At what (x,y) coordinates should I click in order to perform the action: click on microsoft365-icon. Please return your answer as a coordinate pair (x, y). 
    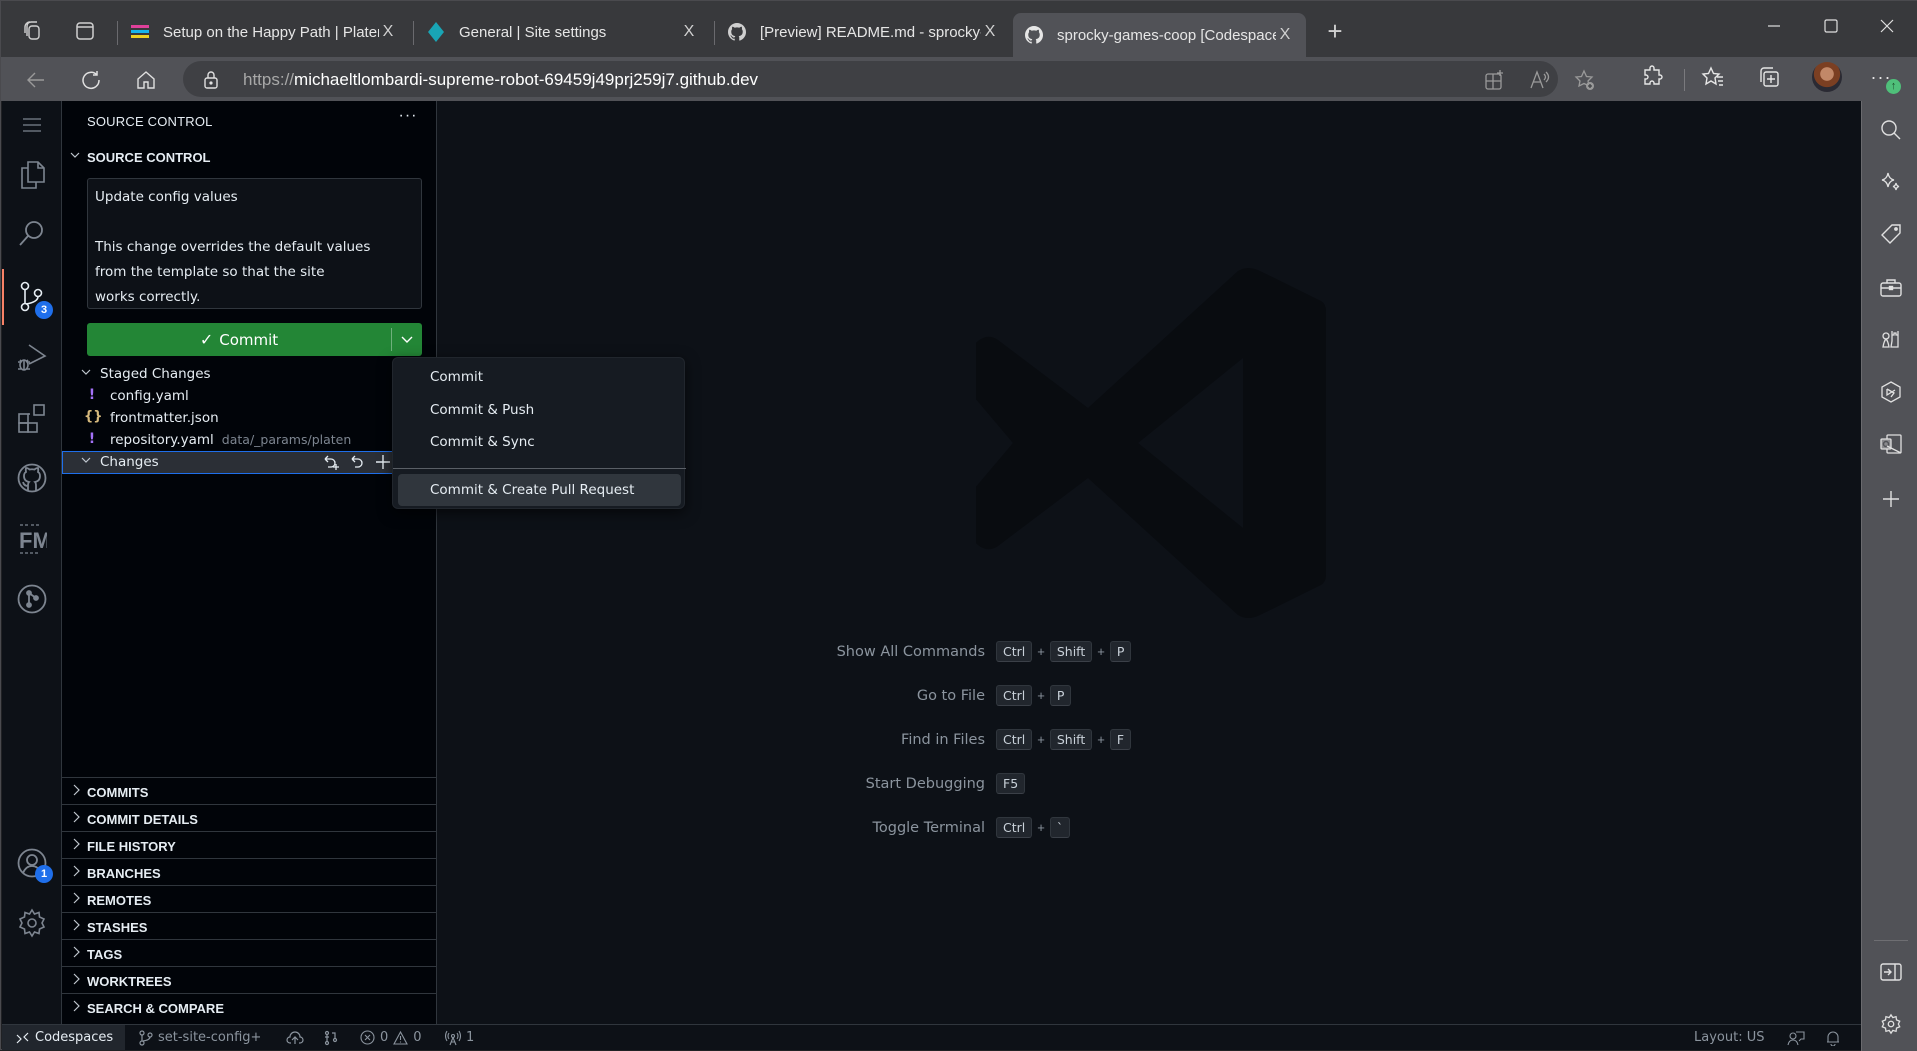
    Looking at the image, I should click on (1891, 392).